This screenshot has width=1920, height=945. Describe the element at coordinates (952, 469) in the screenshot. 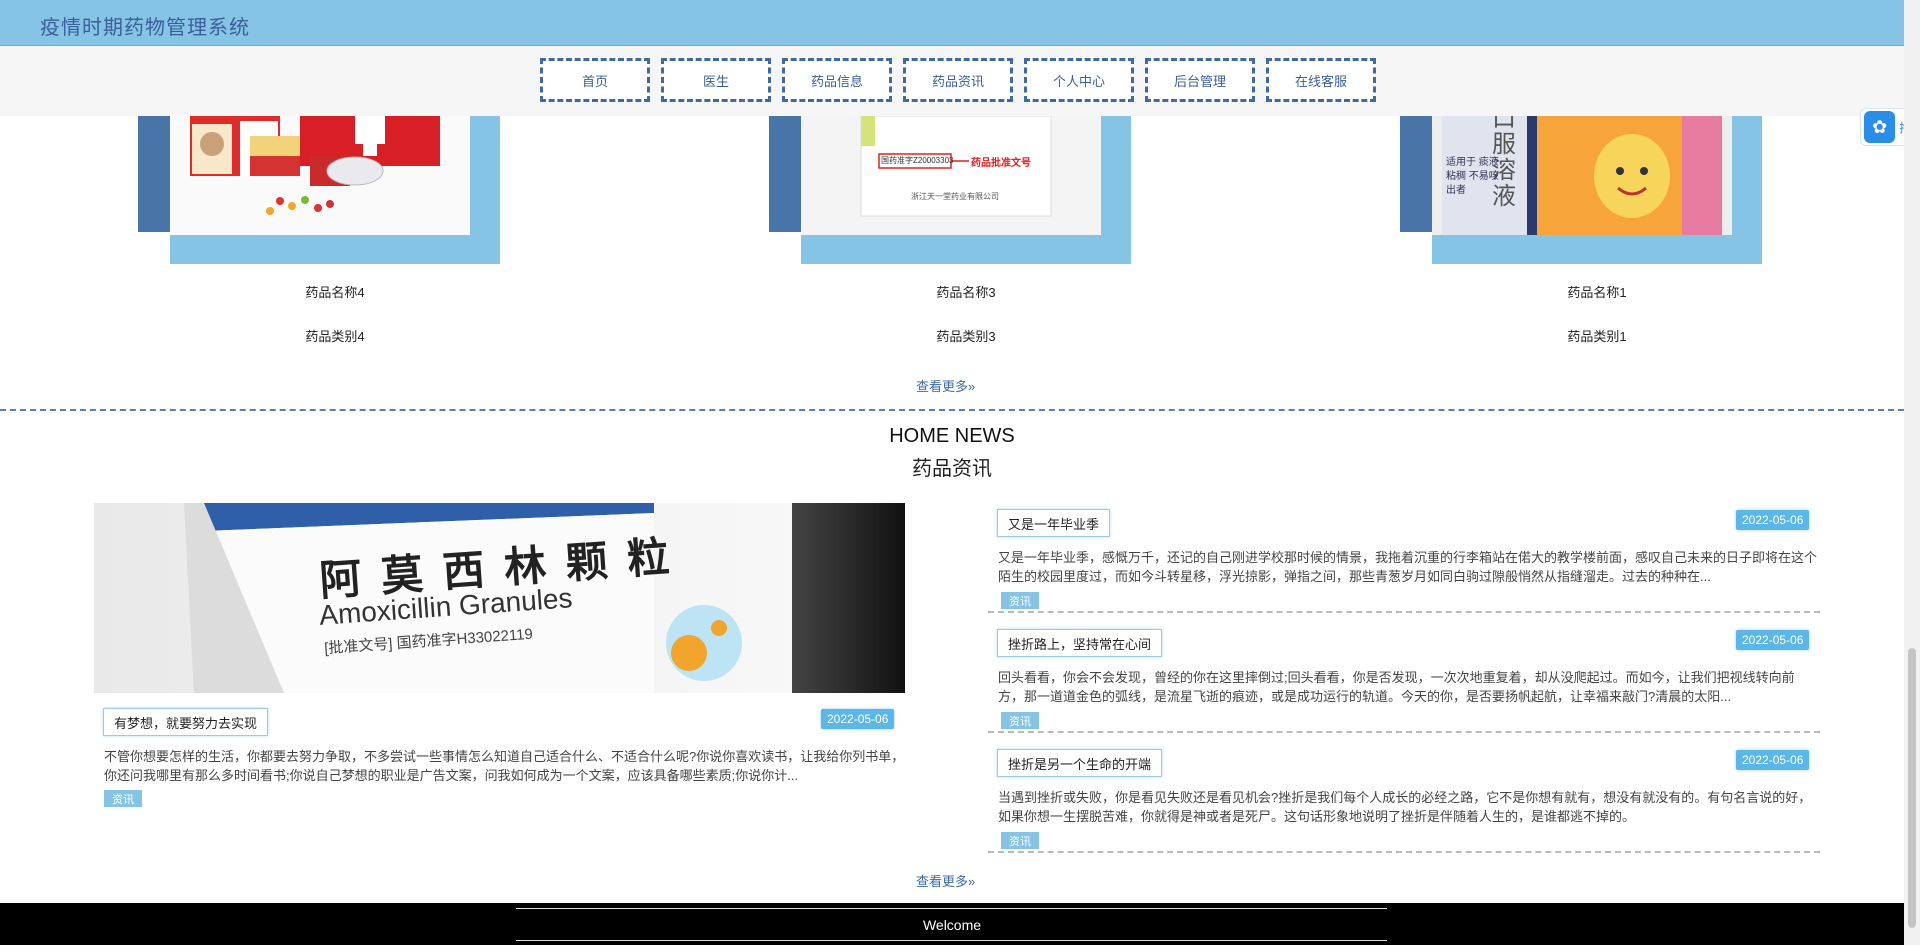

I see `news-section-title-cn: 药品资讯` at that location.